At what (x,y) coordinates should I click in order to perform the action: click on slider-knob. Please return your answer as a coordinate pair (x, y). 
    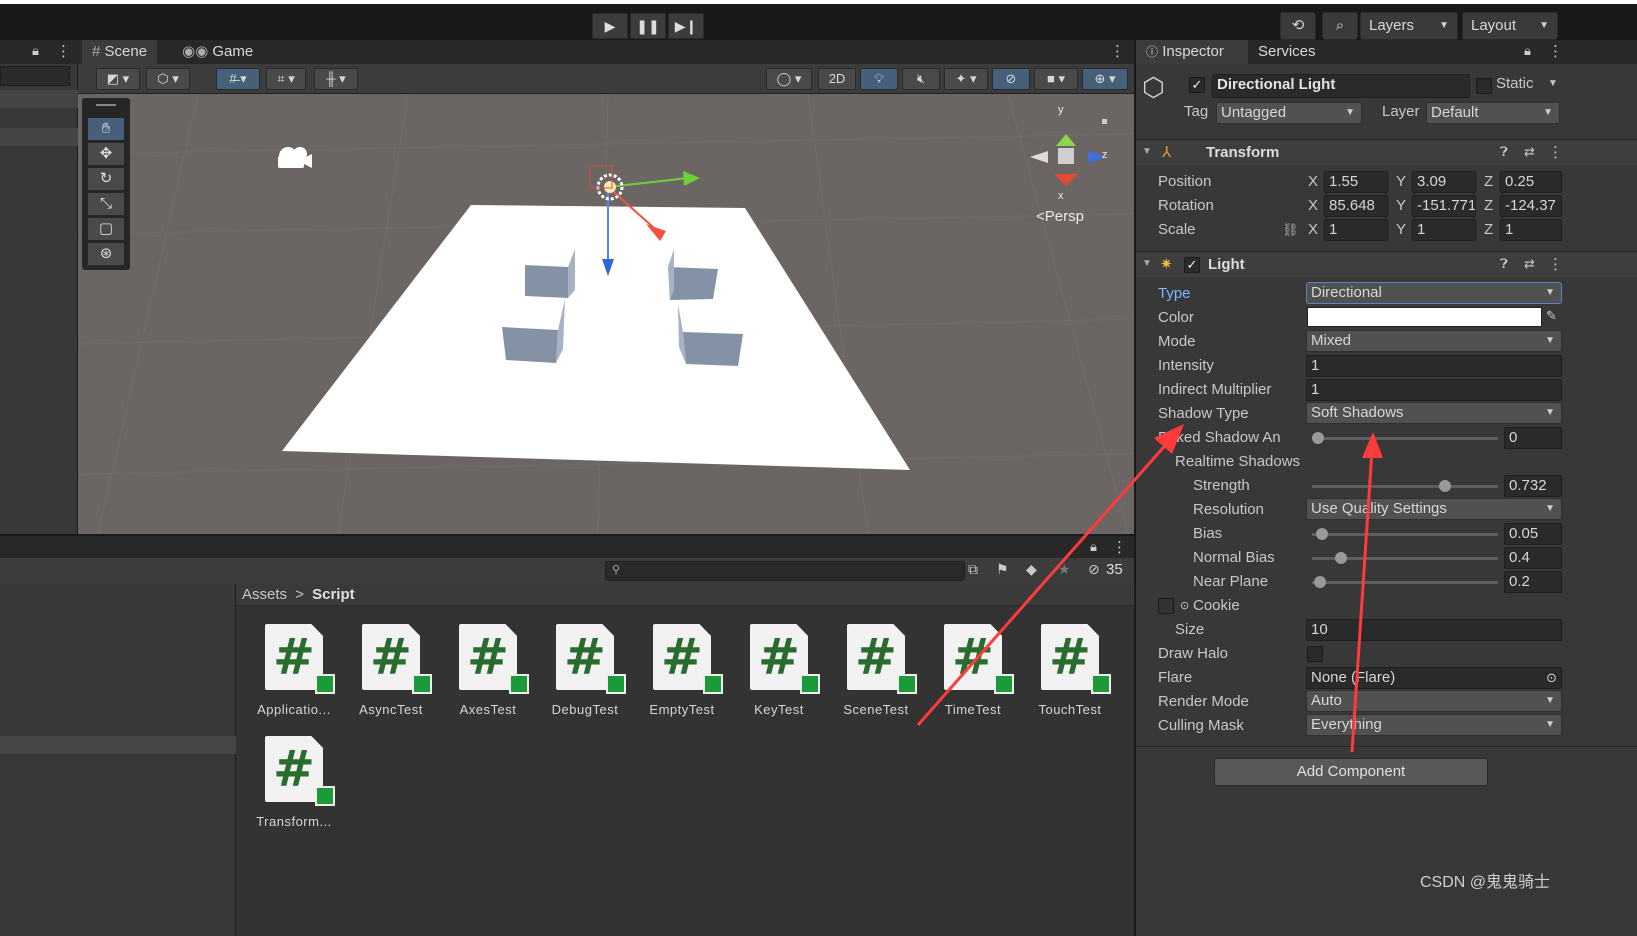
    Looking at the image, I should click on (1318, 438).